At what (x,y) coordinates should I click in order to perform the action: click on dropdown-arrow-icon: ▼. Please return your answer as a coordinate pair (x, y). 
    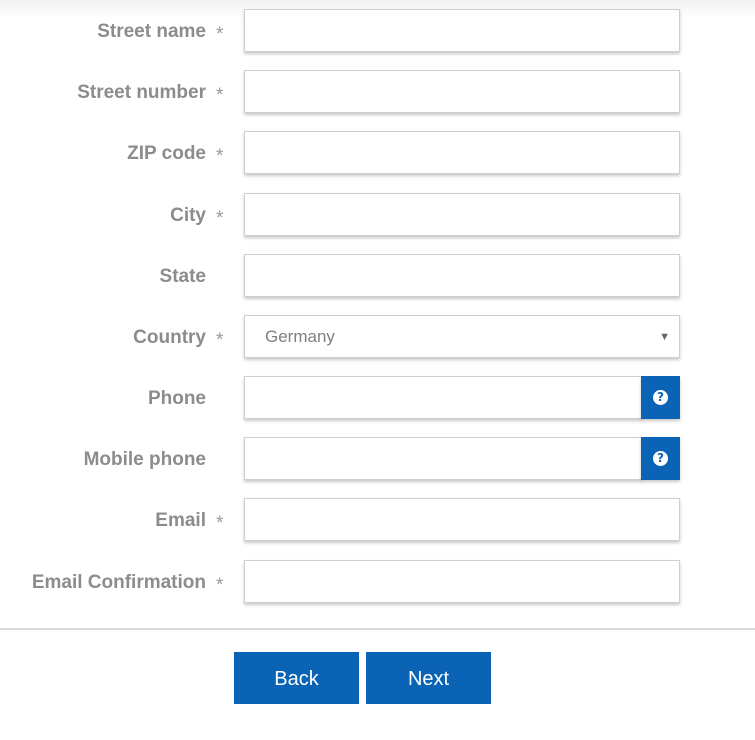
    Looking at the image, I should click on (664, 337).